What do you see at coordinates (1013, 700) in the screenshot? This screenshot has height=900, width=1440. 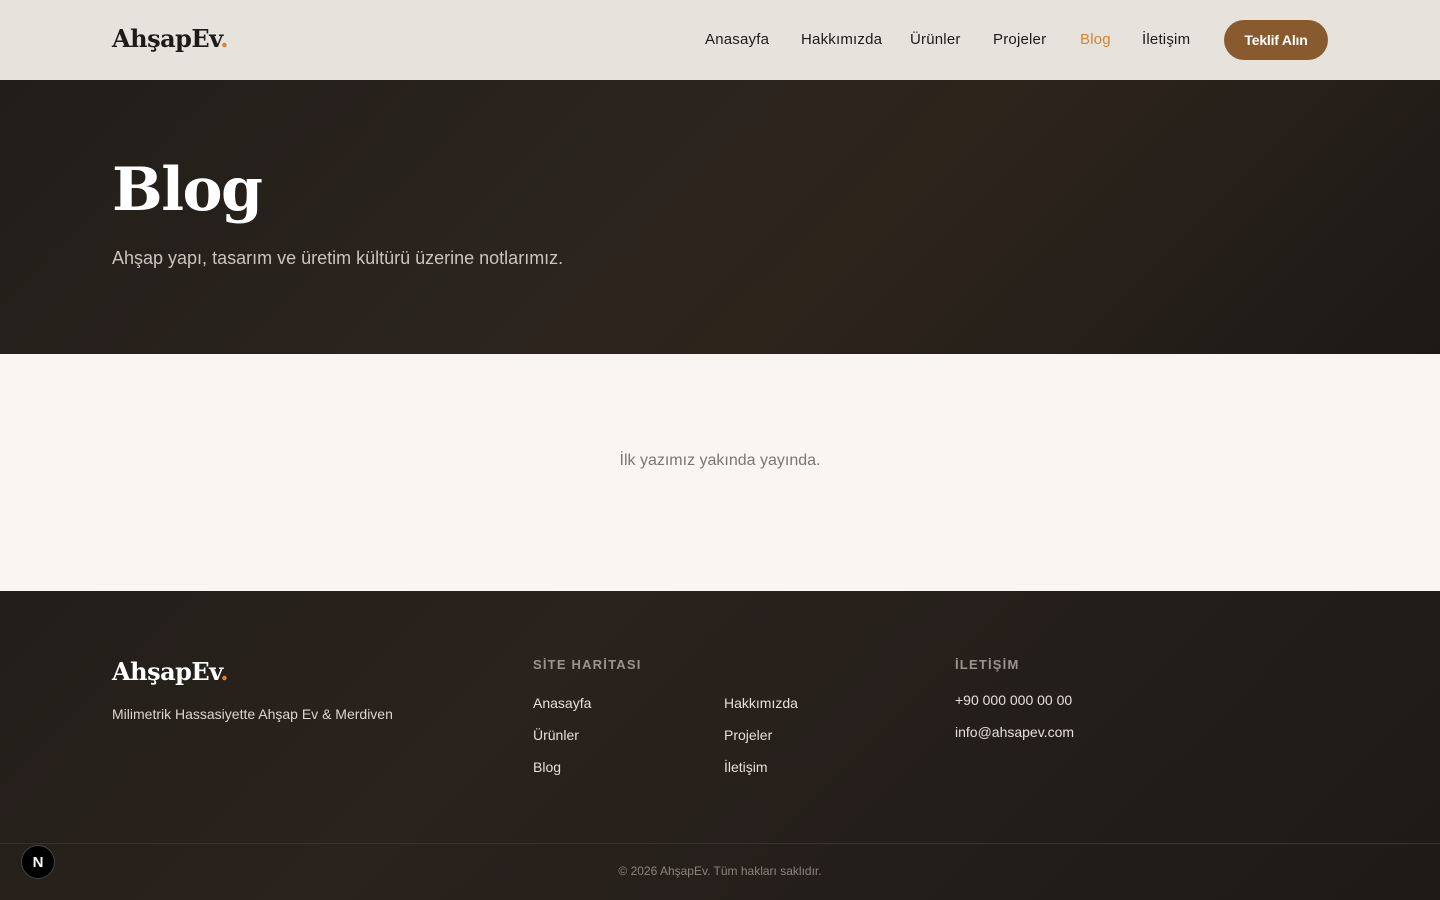 I see `contact-phone: +90 000 000 00 00` at bounding box center [1013, 700].